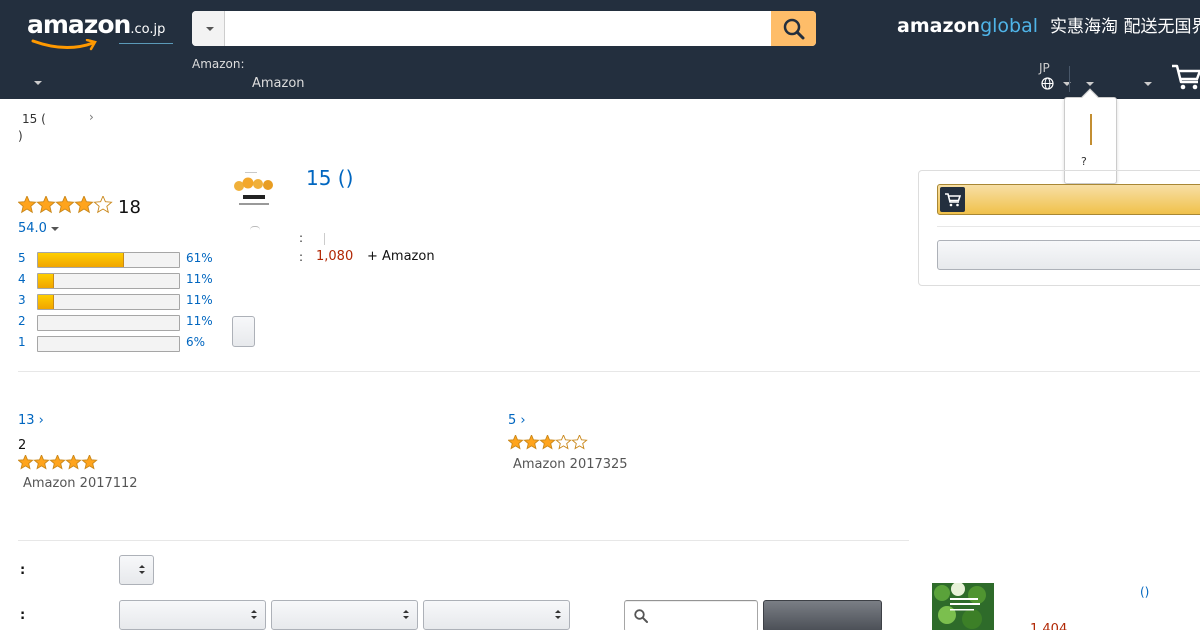 This screenshot has height=630, width=1200. What do you see at coordinates (963, 606) in the screenshot?
I see `related-product-image` at bounding box center [963, 606].